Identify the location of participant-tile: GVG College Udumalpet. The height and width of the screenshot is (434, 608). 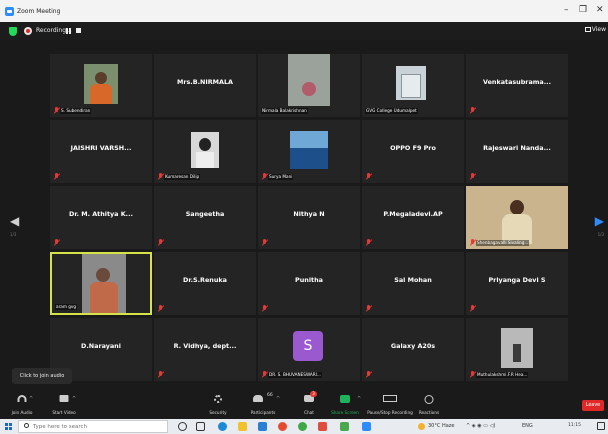
(413, 85).